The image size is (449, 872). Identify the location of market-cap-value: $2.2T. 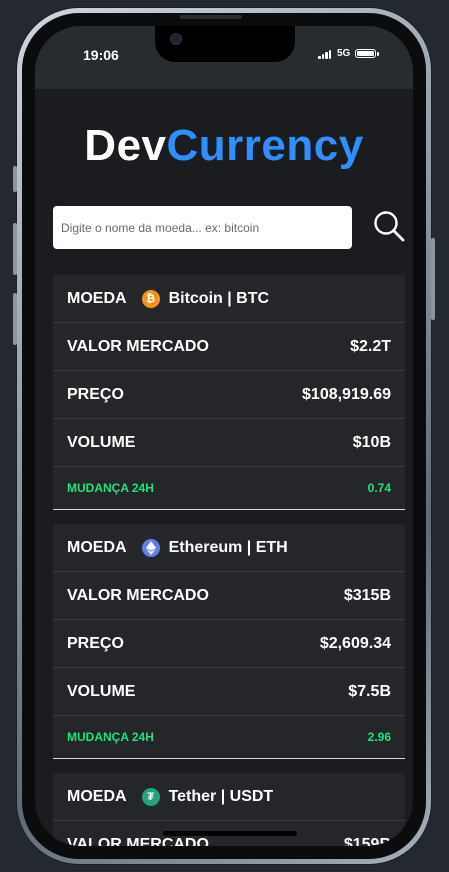
(370, 346).